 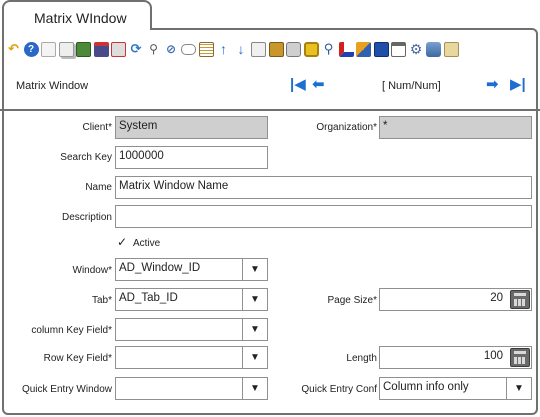 I want to click on quick-entry-conf-label: Quick Entry Conf, so click(x=339, y=389).